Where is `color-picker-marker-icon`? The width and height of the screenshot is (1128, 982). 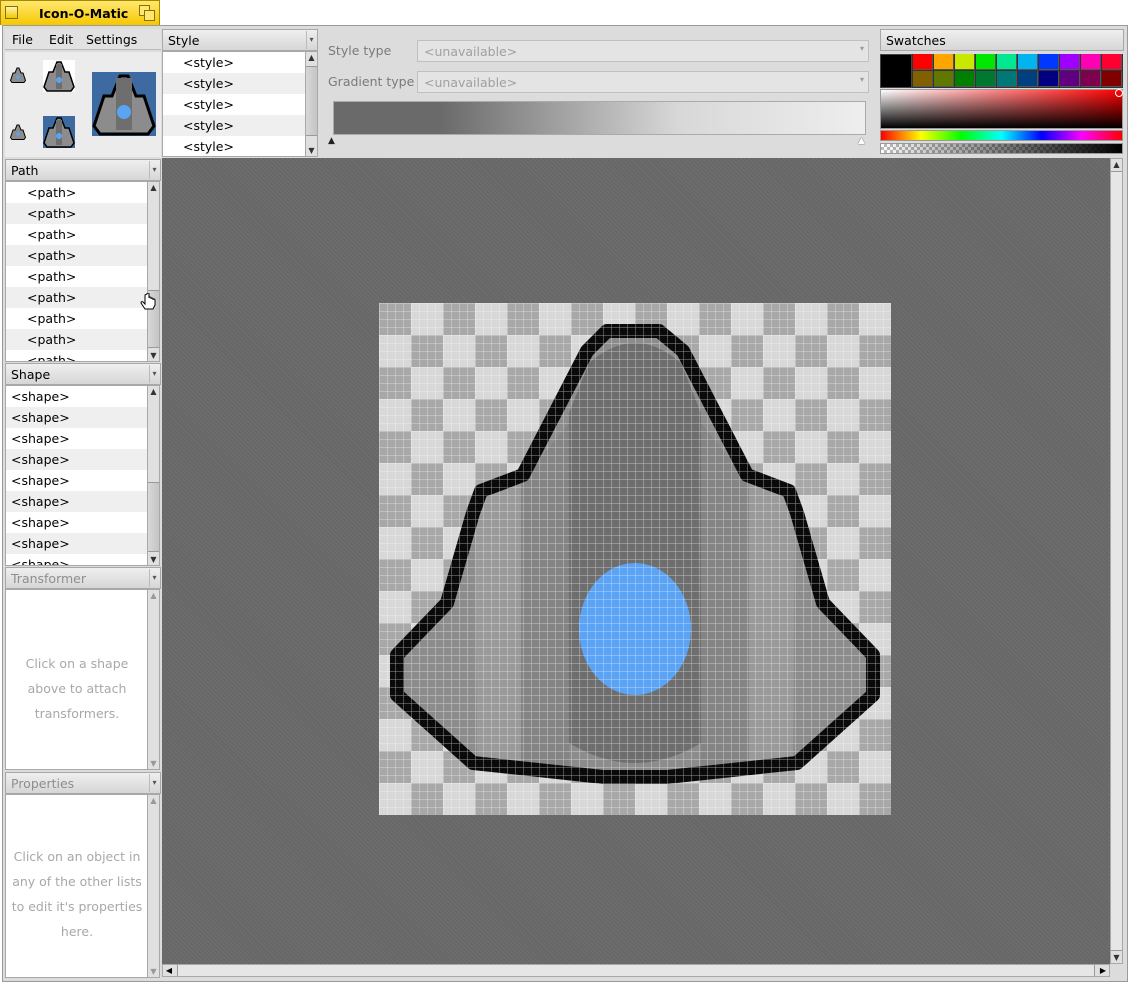
color-picker-marker-icon is located at coordinates (1119, 93).